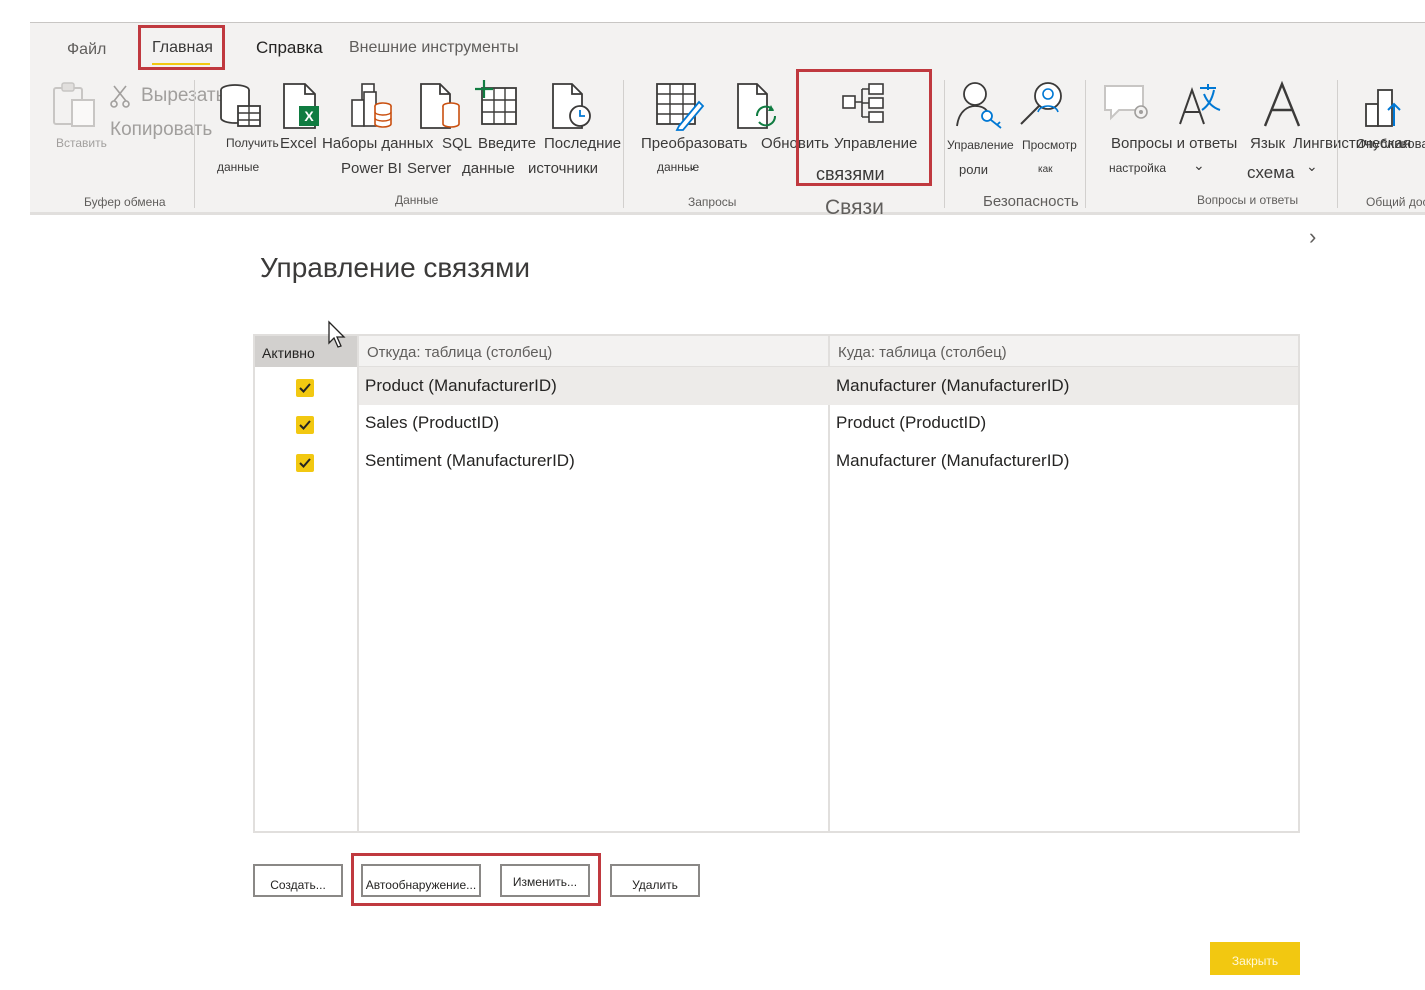 This screenshot has height=990, width=1425. I want to click on get-data-label-1: Получить, so click(252, 143).